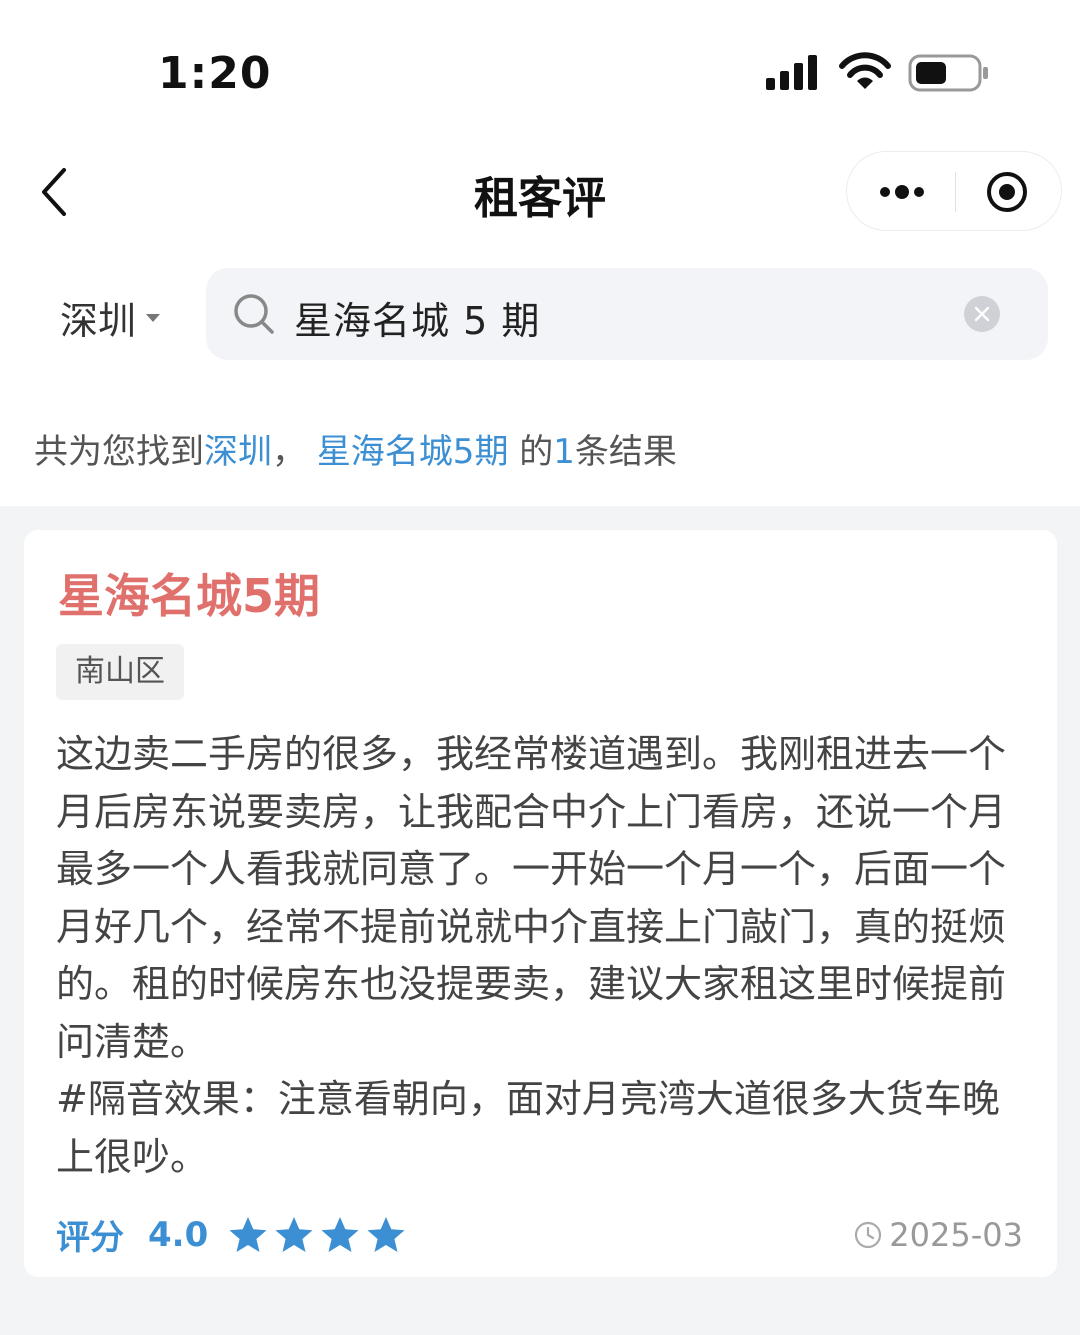 This screenshot has width=1080, height=1335. I want to click on city-selector: 深圳, so click(110, 317).